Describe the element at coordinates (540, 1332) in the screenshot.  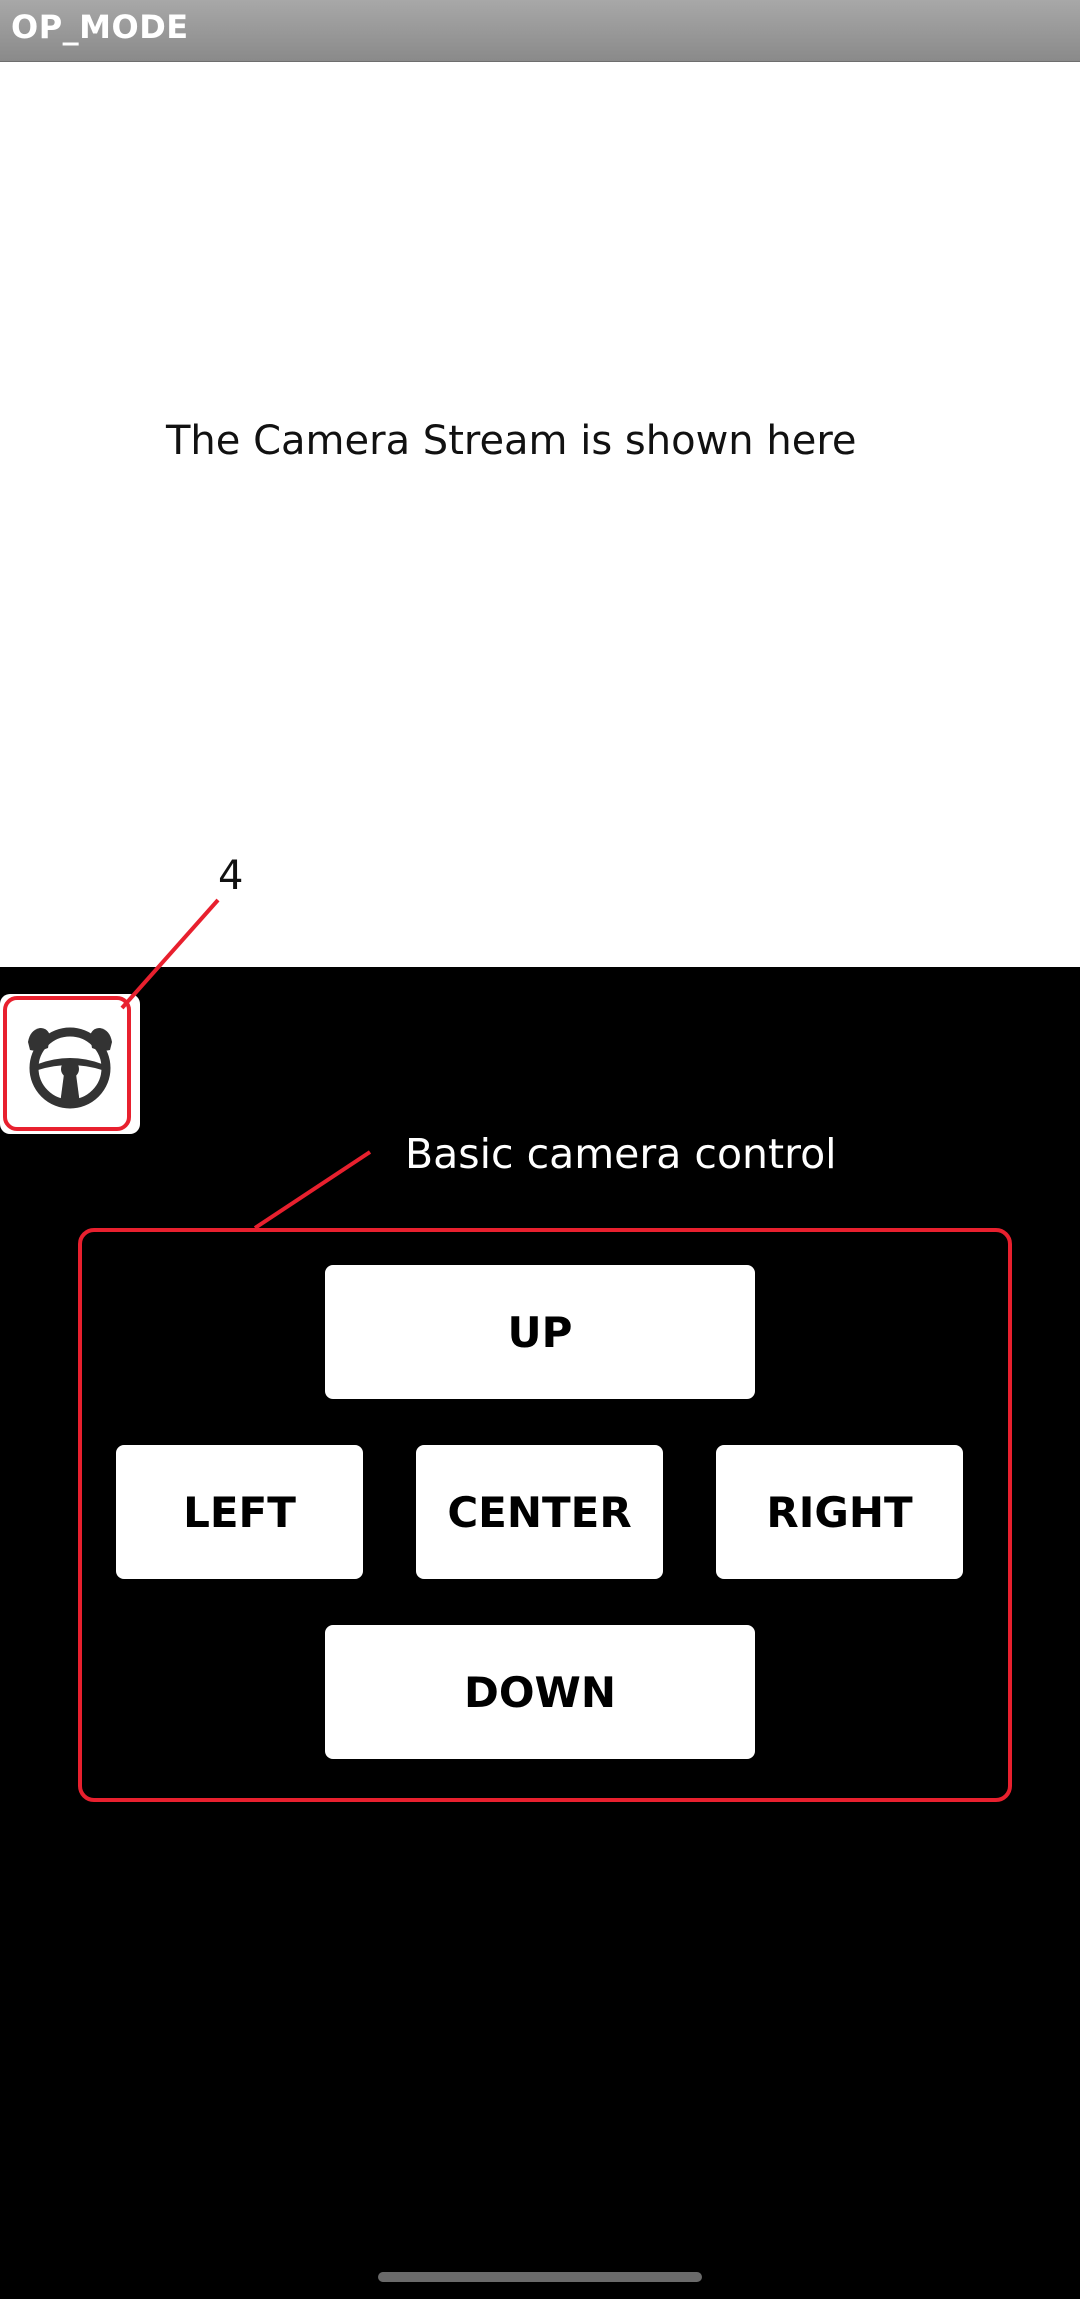
I see `up-button: UP` at that location.